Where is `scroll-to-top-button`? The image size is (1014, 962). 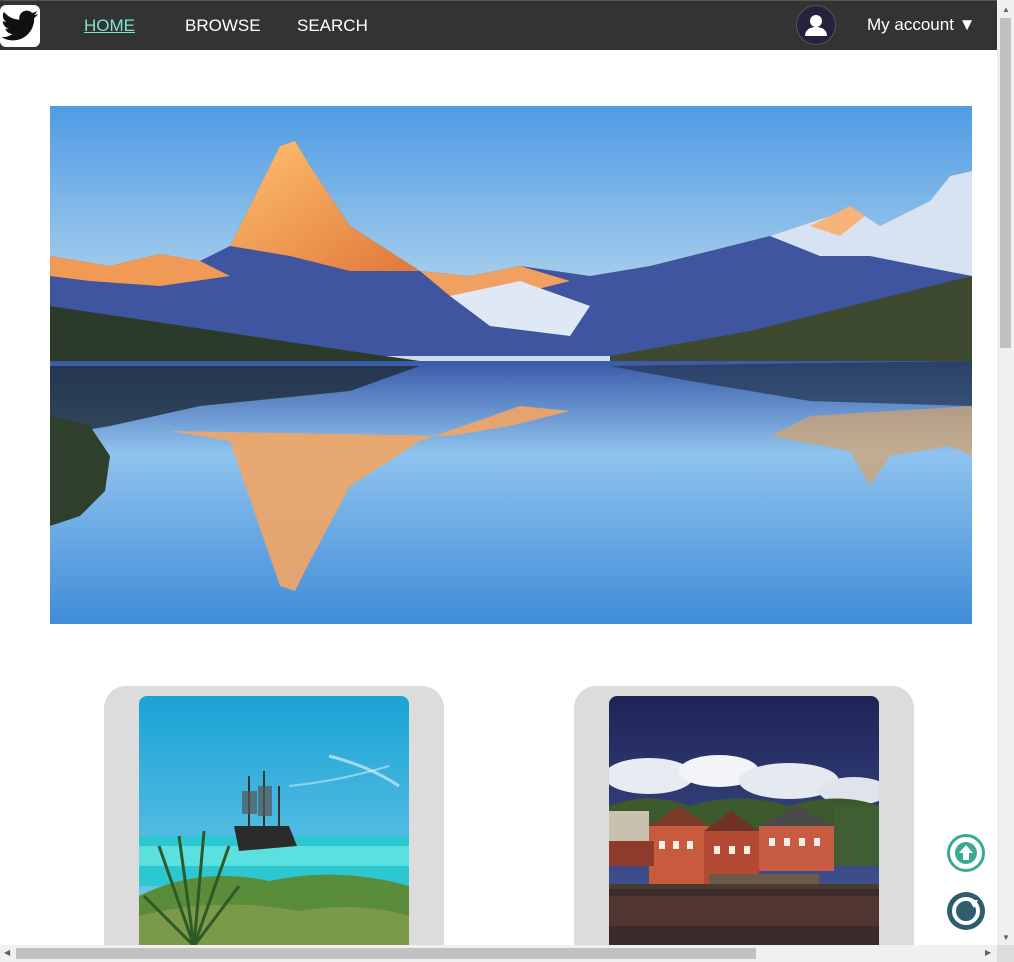 scroll-to-top-button is located at coordinates (966, 853).